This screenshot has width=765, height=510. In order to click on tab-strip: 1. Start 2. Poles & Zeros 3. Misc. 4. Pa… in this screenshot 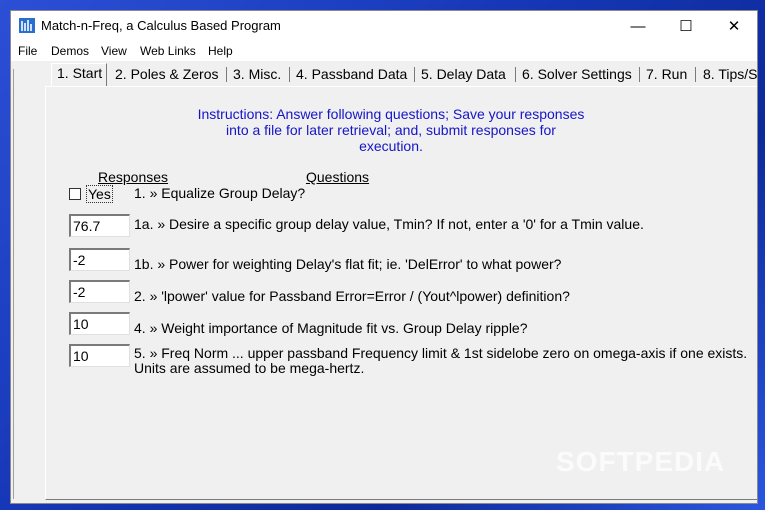, I will do `click(401, 74)`.